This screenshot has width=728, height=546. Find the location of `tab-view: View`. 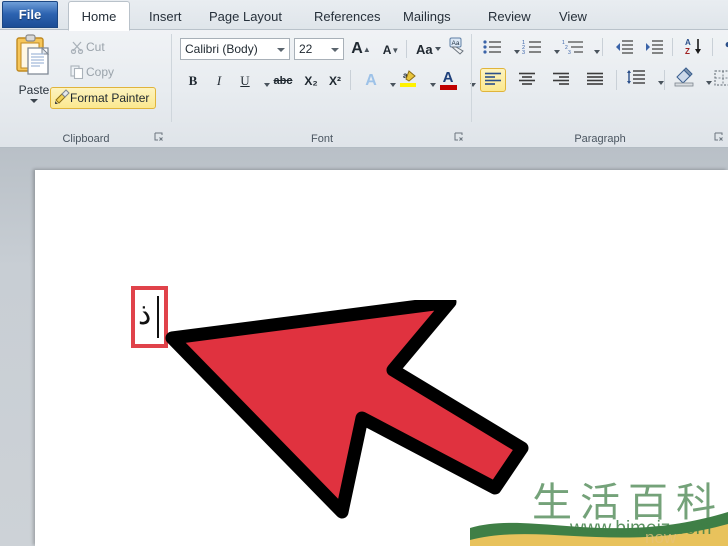

tab-view: View is located at coordinates (573, 16).